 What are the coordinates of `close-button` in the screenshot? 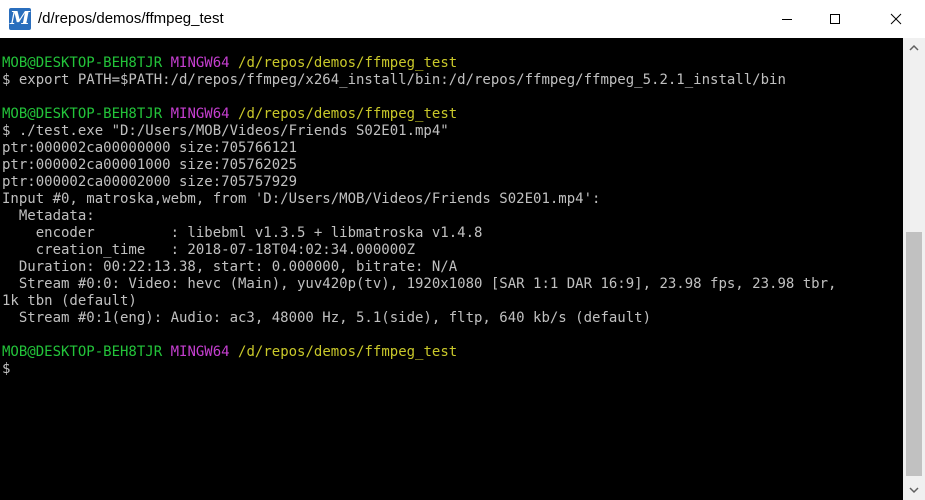 It's located at (896, 19).